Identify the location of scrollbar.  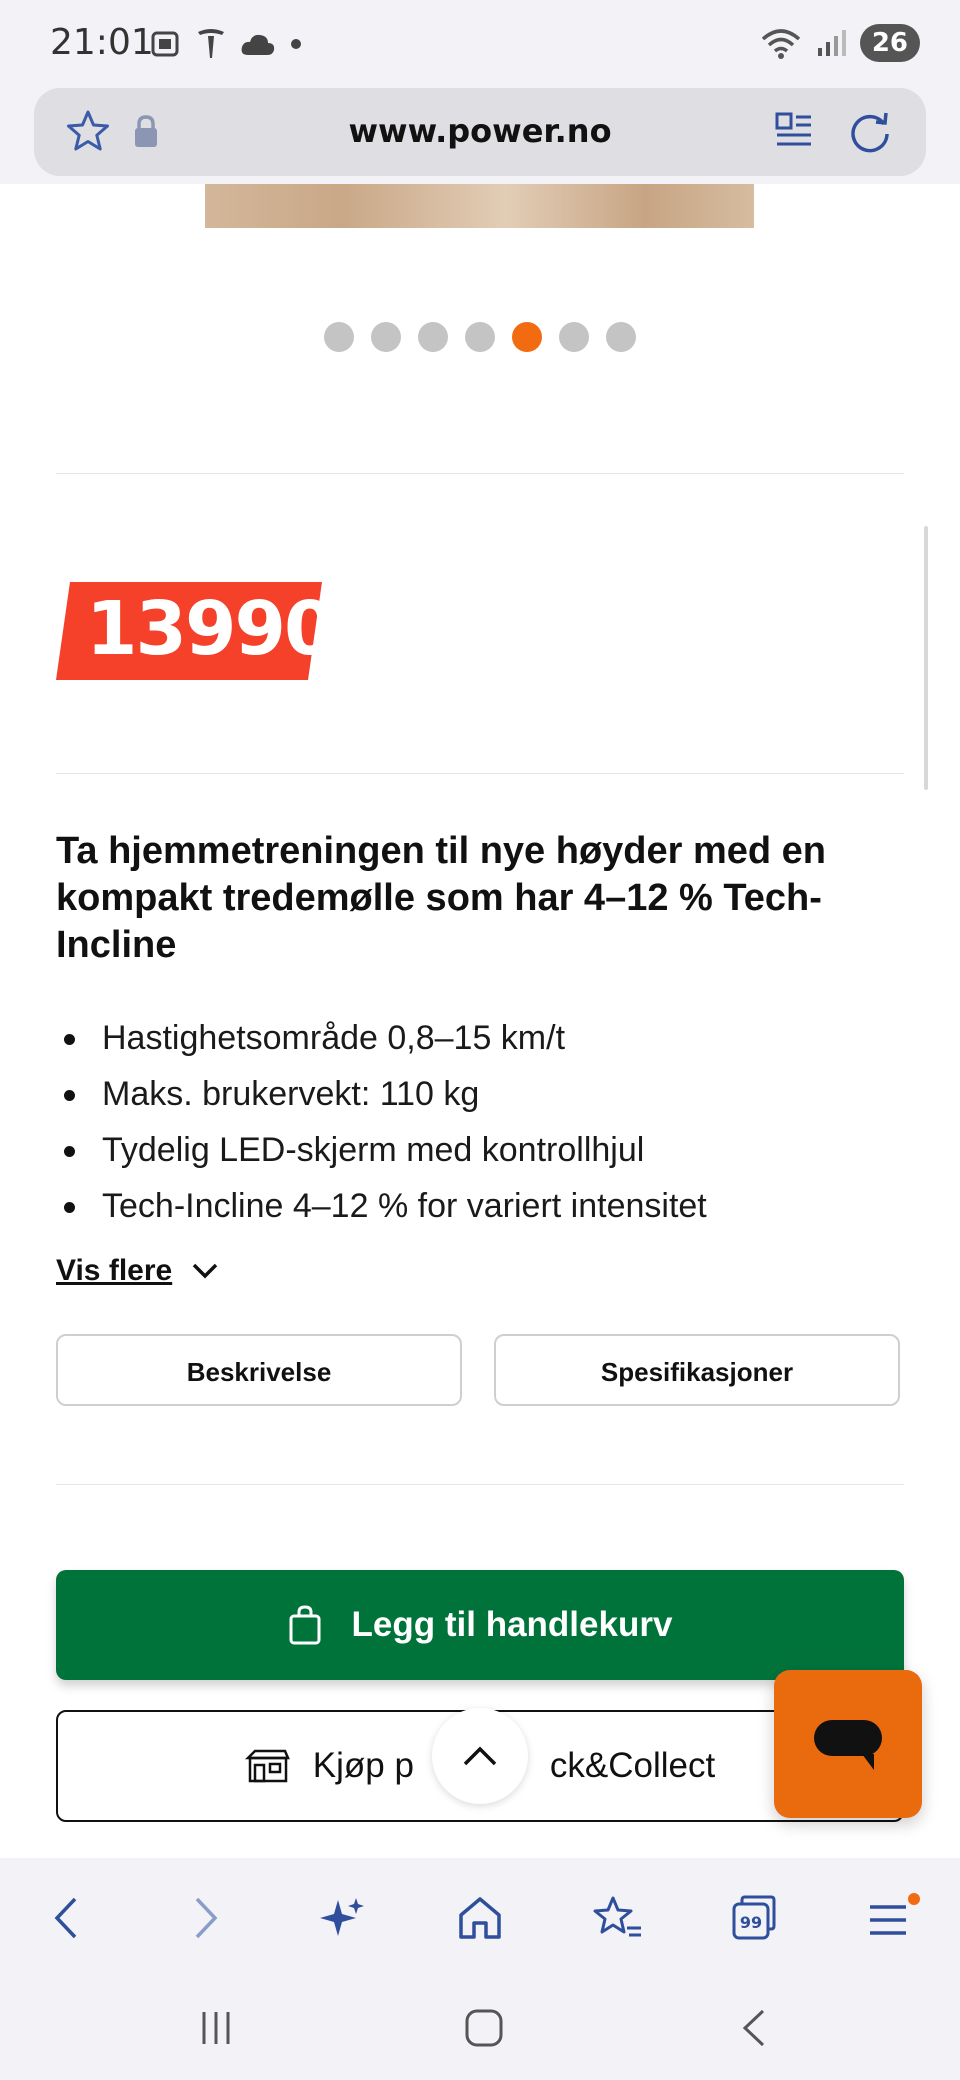
(926, 658).